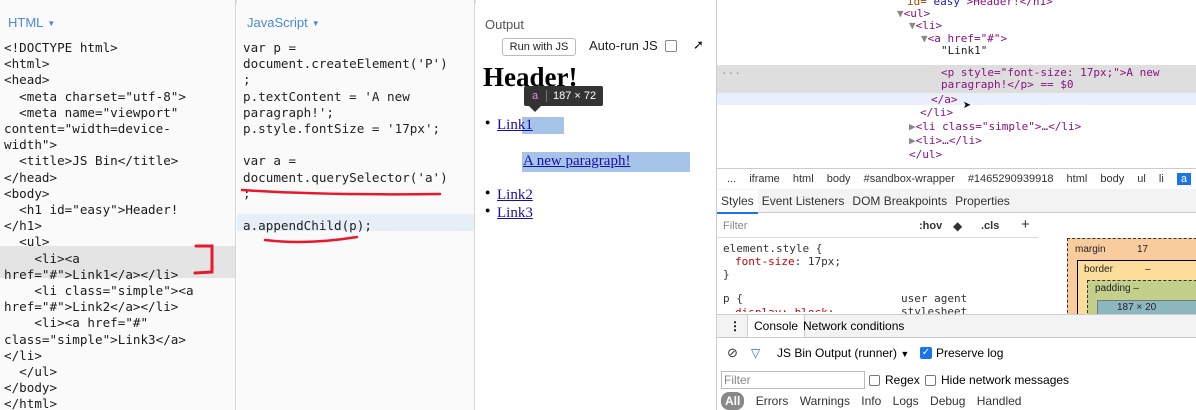  I want to click on p-rule-selector: p {, so click(733, 298).